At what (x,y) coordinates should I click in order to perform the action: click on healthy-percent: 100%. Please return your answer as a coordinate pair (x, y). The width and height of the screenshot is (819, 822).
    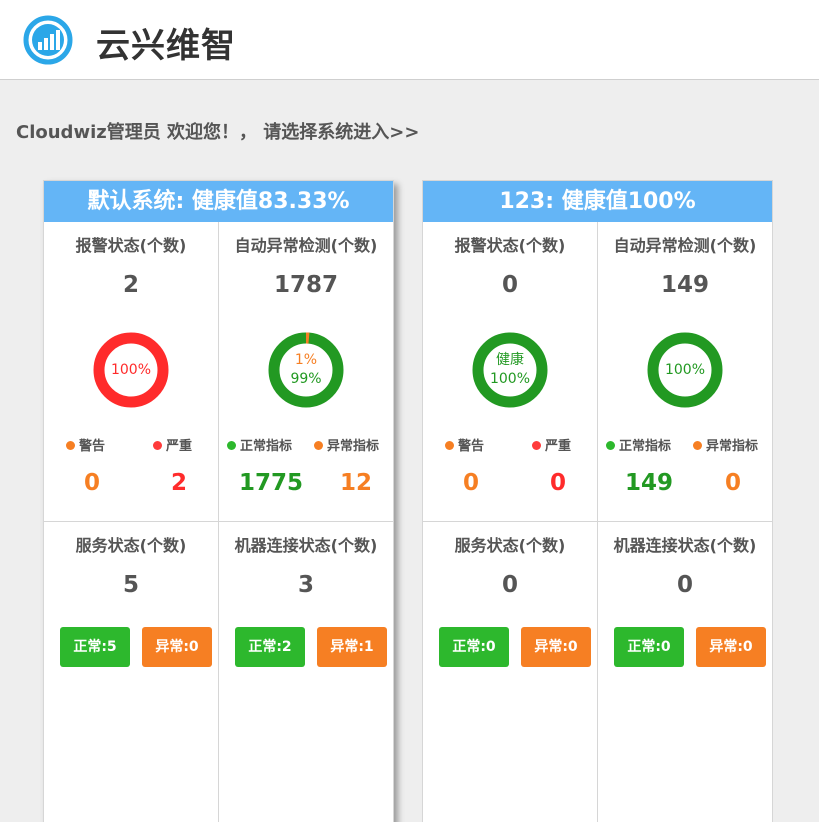
    Looking at the image, I should click on (510, 379).